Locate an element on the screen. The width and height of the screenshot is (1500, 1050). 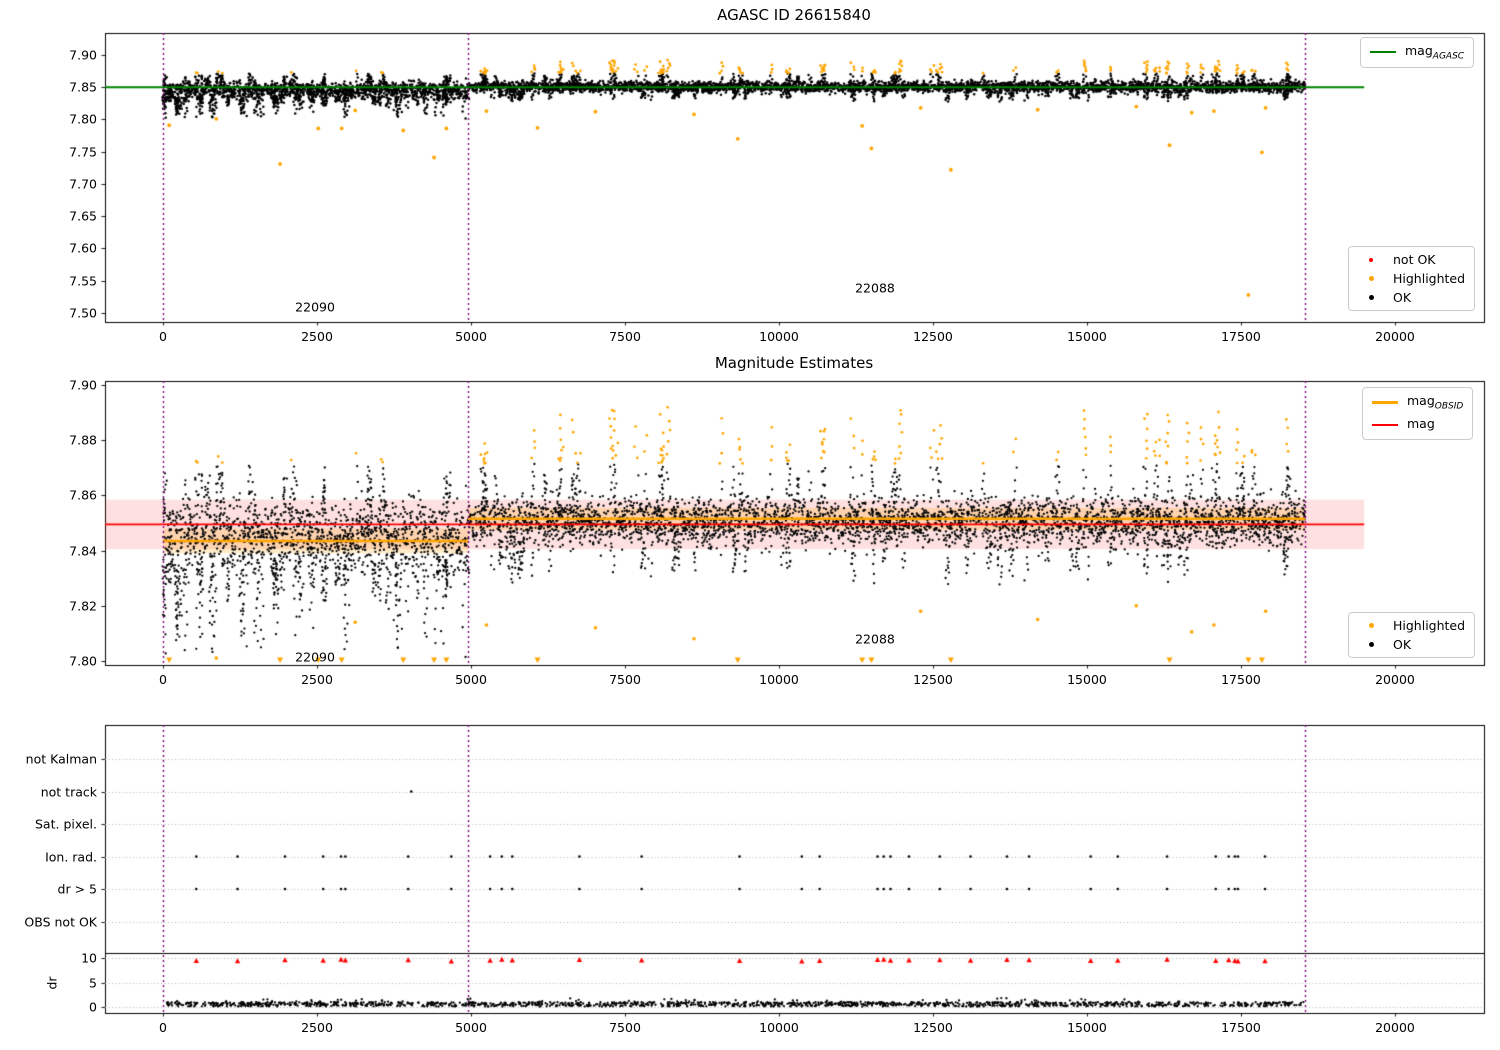
flag-row-label-4: dr > 5 is located at coordinates (77, 889).